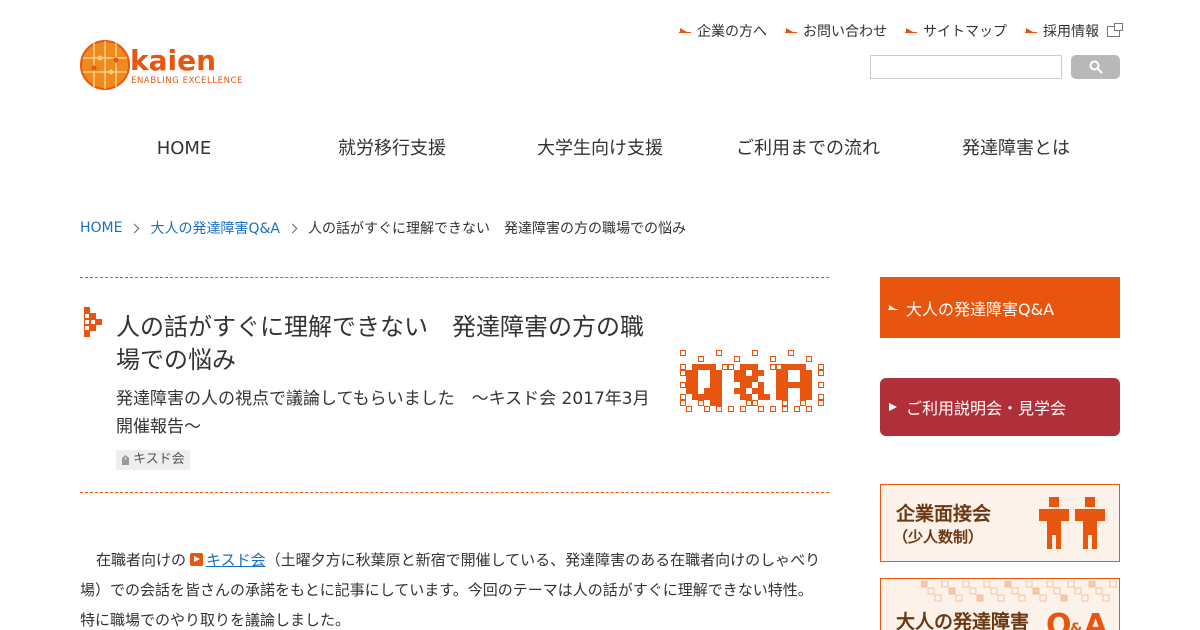 The image size is (1200, 630). Describe the element at coordinates (236, 560) in the screenshot. I see `kisudo-link: キスド会` at that location.